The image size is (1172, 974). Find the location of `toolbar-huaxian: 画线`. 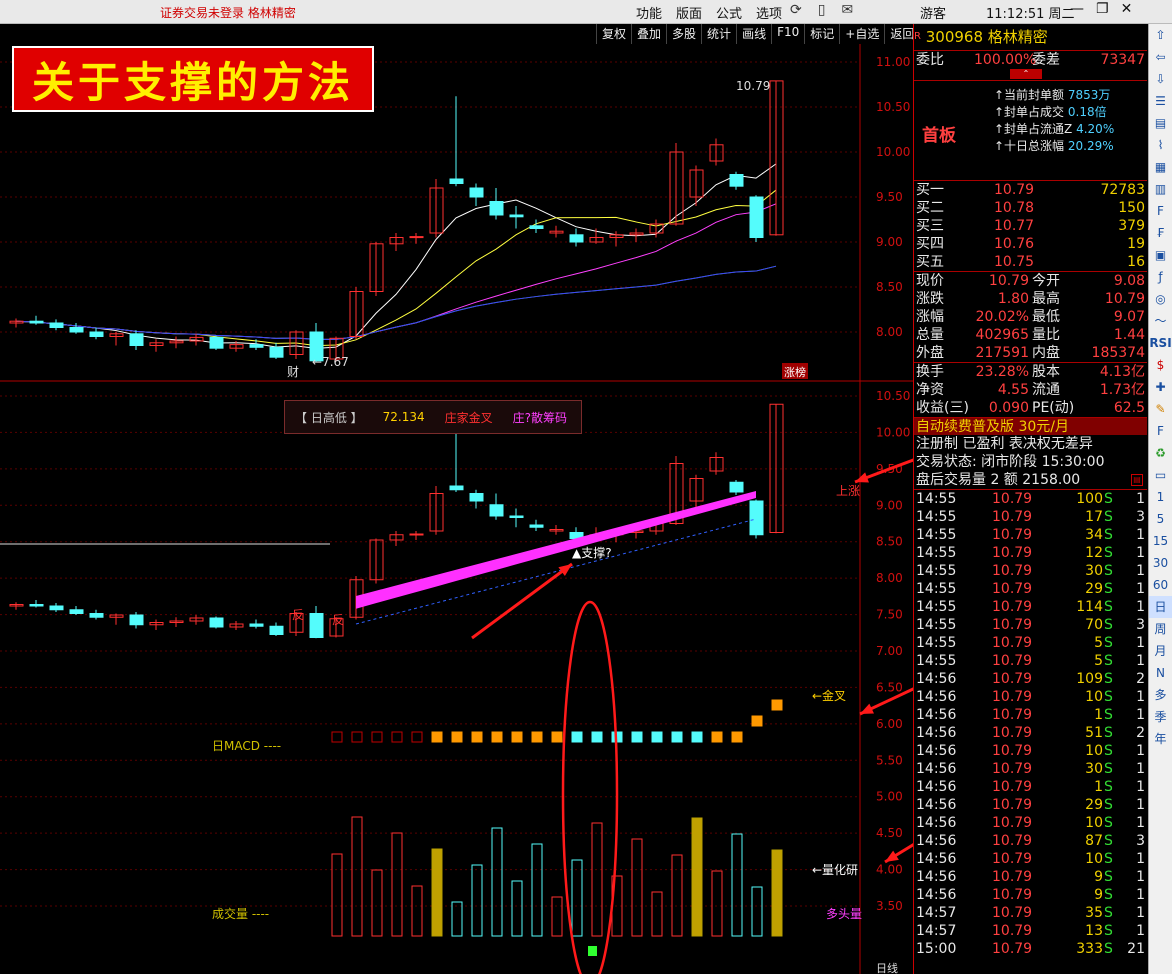

toolbar-huaxian: 画线 is located at coordinates (753, 34).